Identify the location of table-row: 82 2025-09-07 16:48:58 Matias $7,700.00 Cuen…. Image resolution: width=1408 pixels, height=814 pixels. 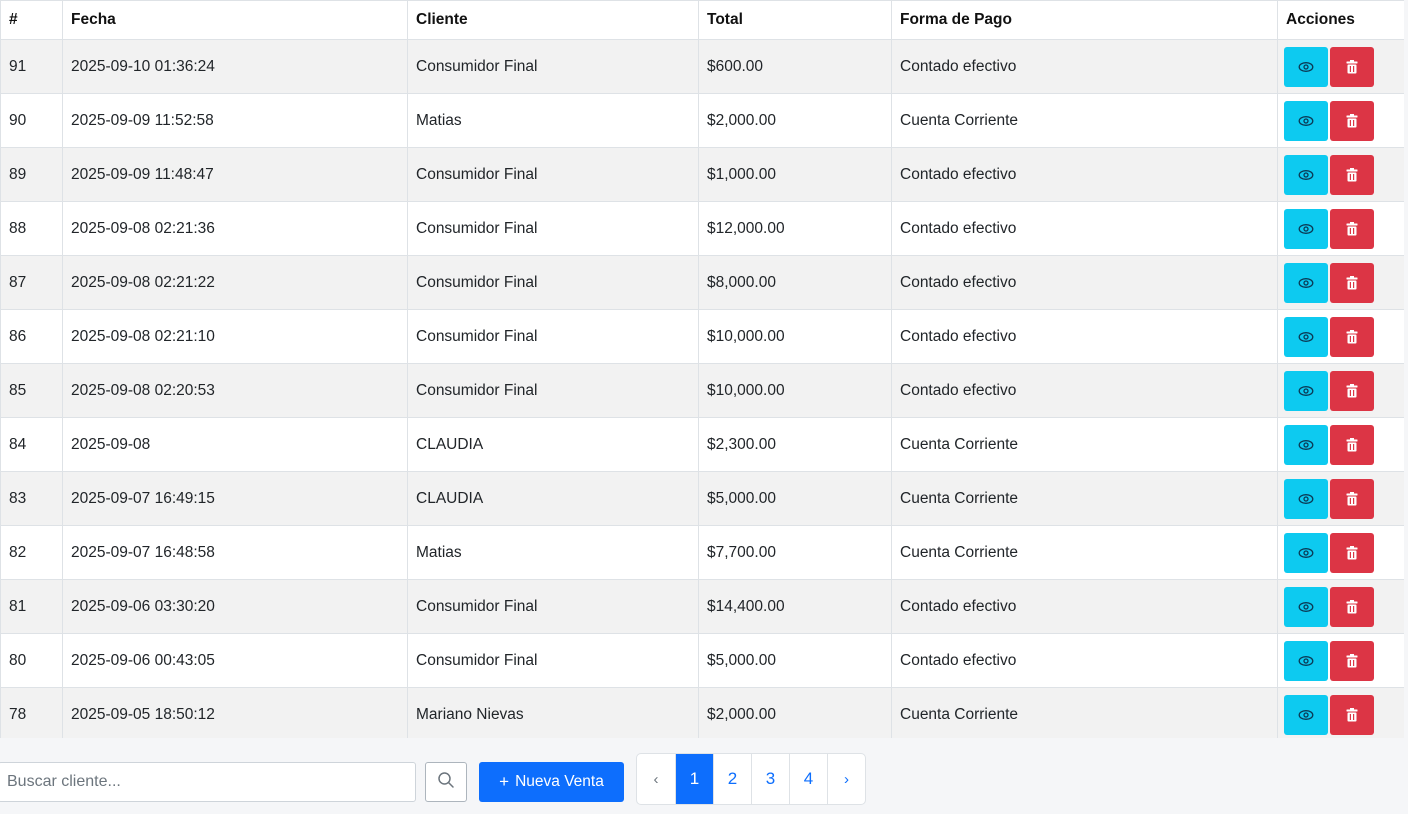
(702, 552).